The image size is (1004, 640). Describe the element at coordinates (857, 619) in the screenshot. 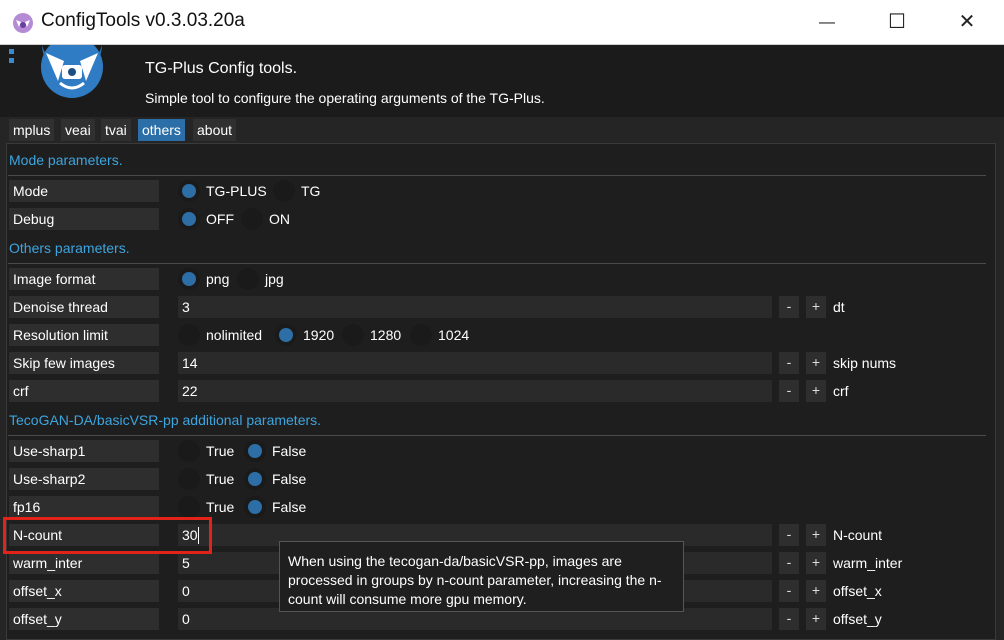

I see `offset-y-unit: offset_y` at that location.